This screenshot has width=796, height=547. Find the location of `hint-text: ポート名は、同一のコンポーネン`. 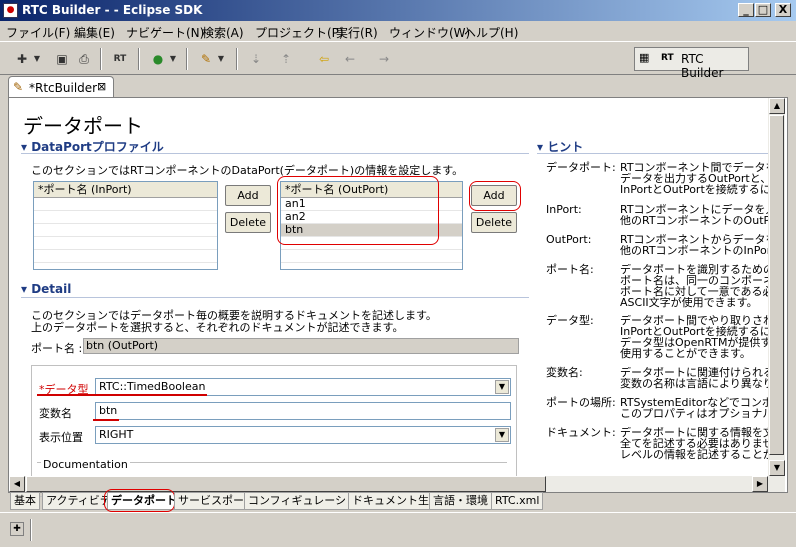

hint-text: ポート名は、同一のコンポーネン is located at coordinates (694, 280).